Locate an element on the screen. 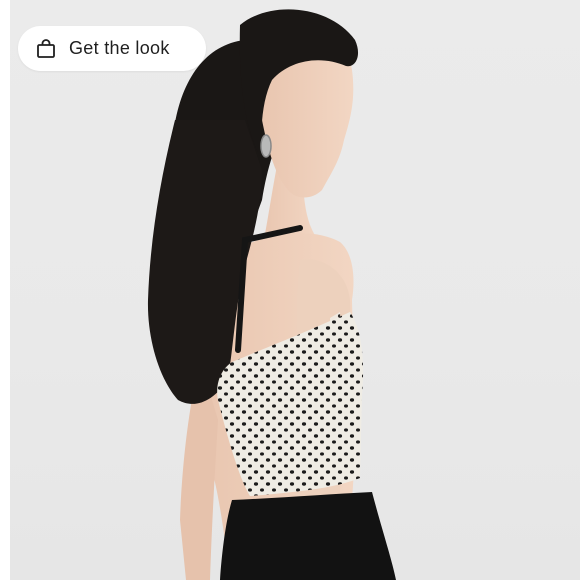 This screenshot has height=580, width=580. black-skirt is located at coordinates (308, 536).